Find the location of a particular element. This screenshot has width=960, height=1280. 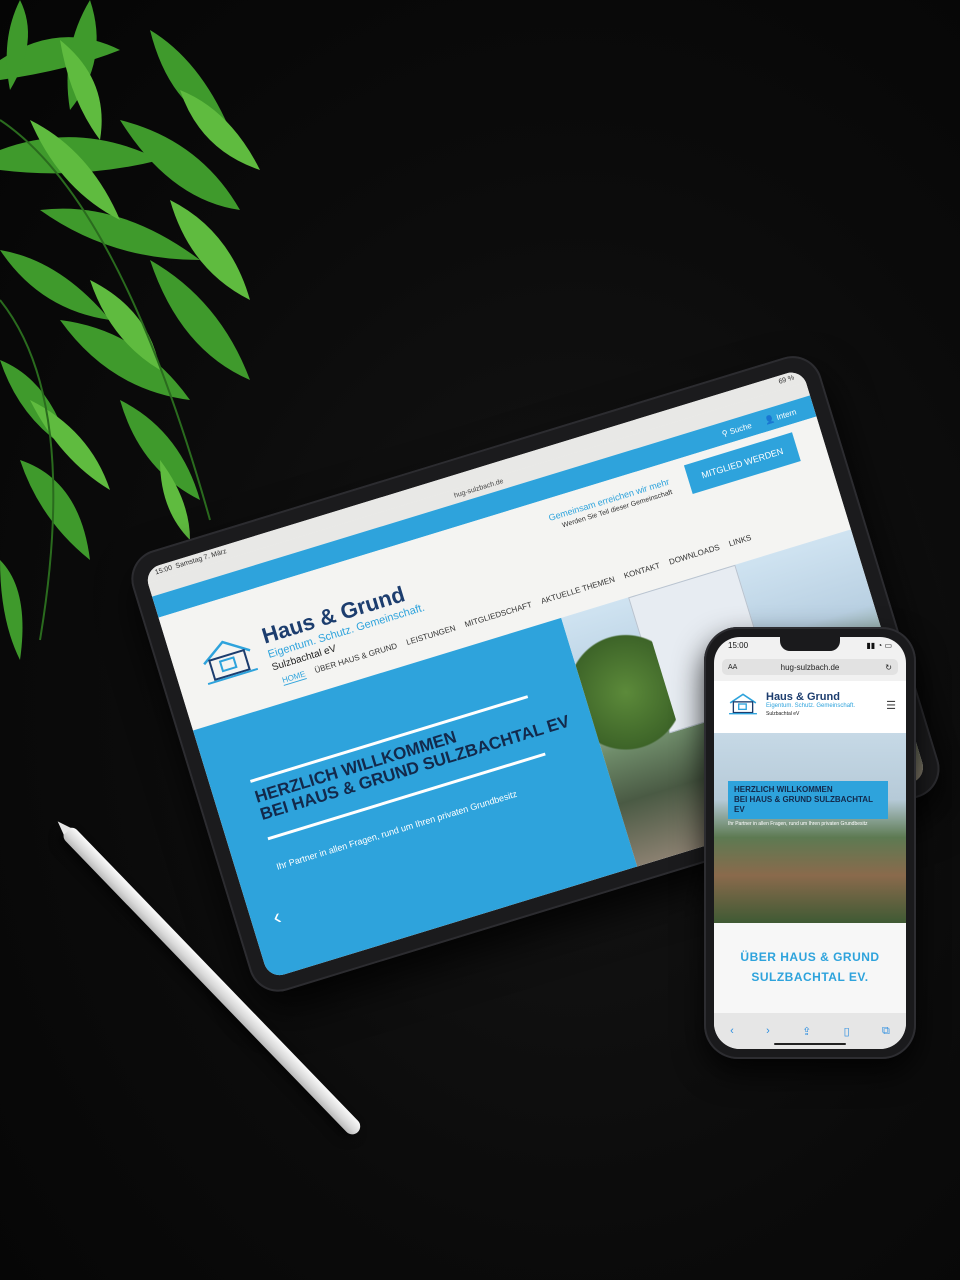

share-icon: ⇪ is located at coordinates (806, 1031).